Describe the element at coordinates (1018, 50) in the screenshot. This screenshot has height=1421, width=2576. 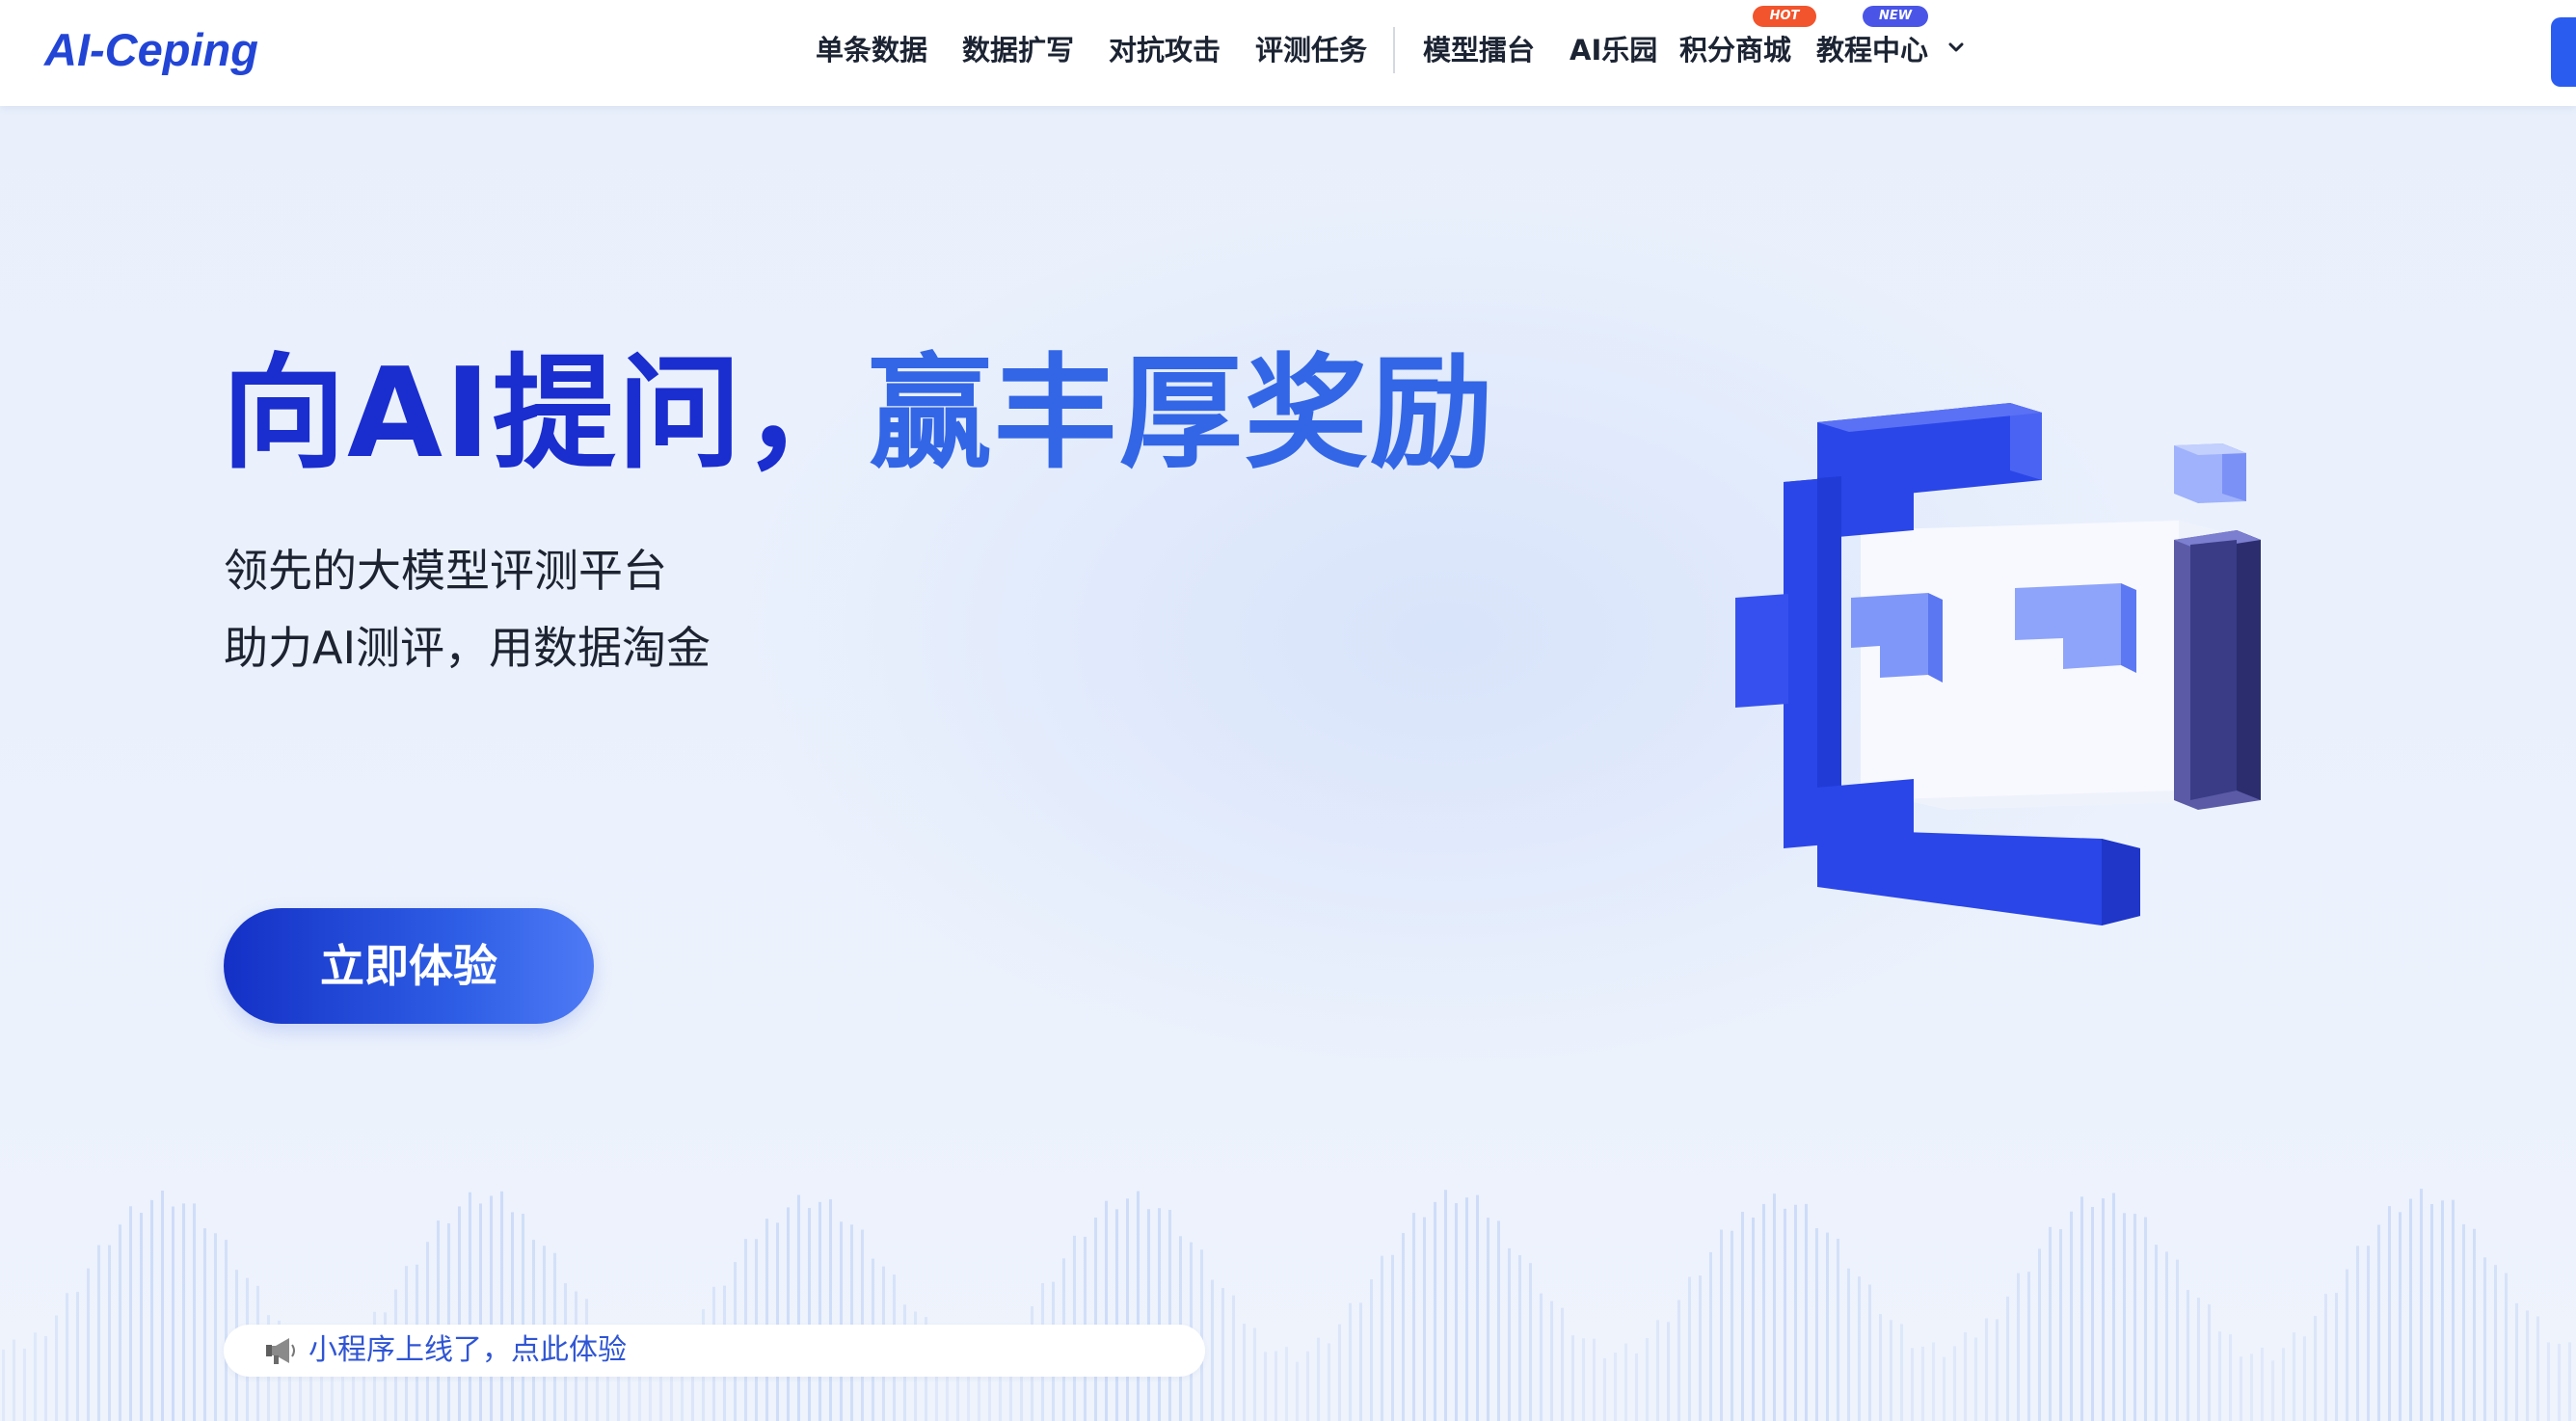
I see `nav-item-data-expansion: 数据扩写` at that location.